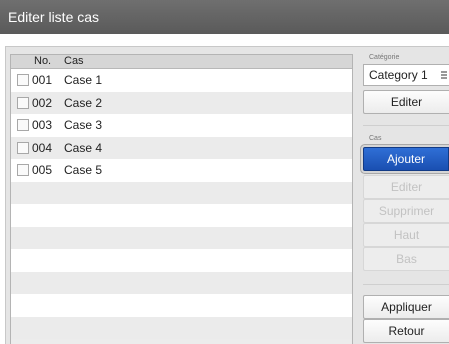 This screenshot has width=449, height=344. Describe the element at coordinates (406, 235) in the screenshot. I see `move-up-button: Haut` at that location.